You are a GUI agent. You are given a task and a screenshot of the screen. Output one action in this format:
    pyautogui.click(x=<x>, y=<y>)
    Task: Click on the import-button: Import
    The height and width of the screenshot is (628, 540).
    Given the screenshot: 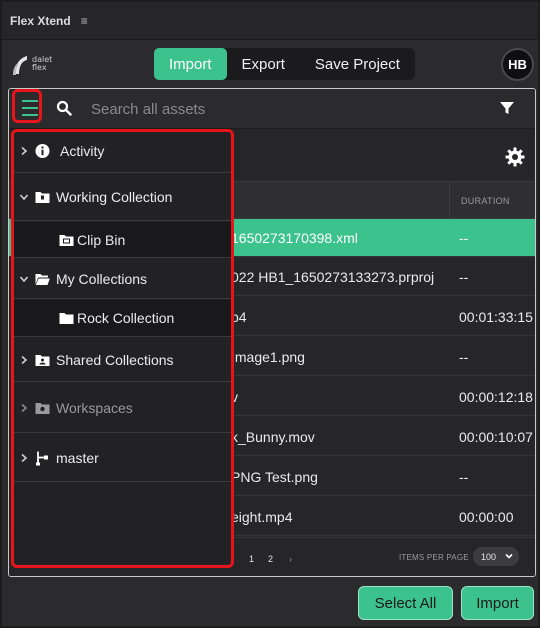 What is the action you would take?
    pyautogui.click(x=497, y=603)
    